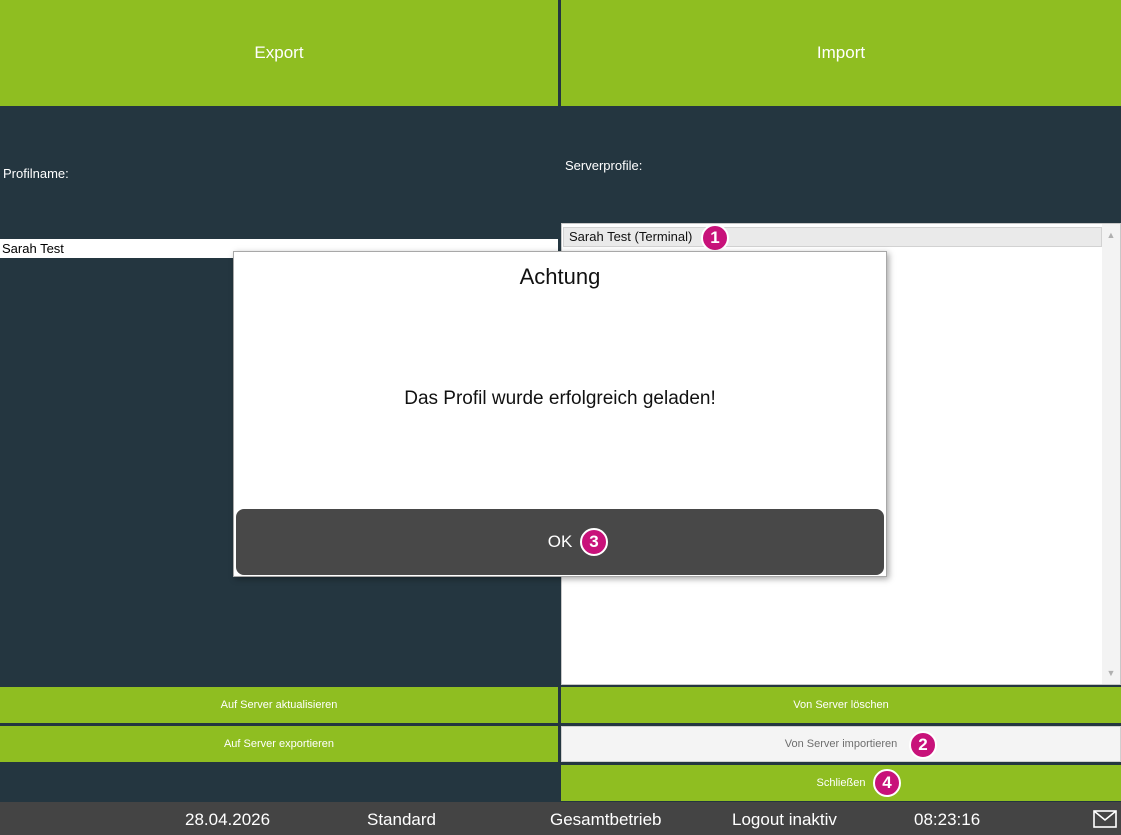 The width and height of the screenshot is (1121, 835). I want to click on tab-export: Export, so click(279, 53).